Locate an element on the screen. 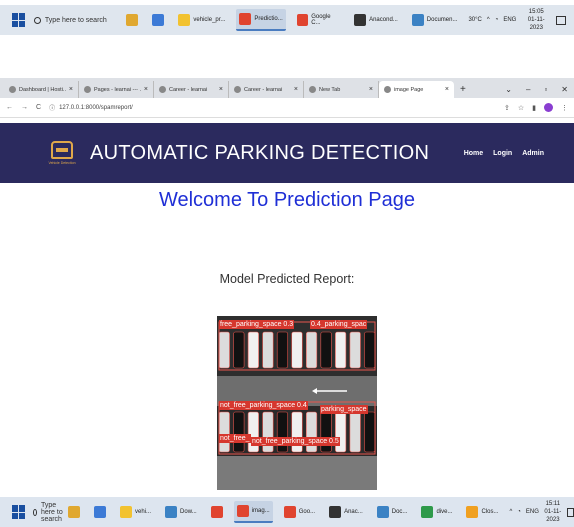  weather-text: 30°C is located at coordinates (474, 20).